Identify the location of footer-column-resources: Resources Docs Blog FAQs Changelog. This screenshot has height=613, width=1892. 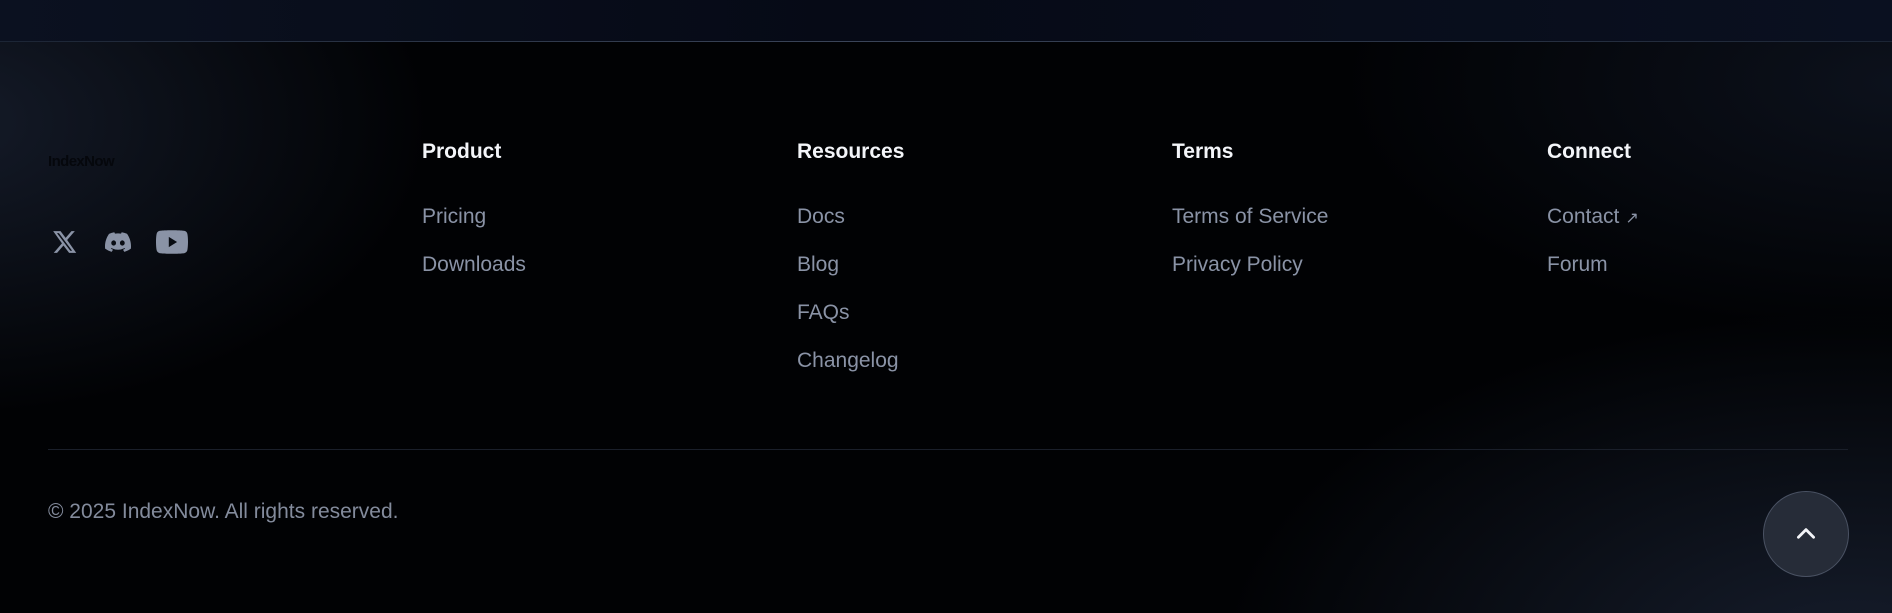
(850, 268).